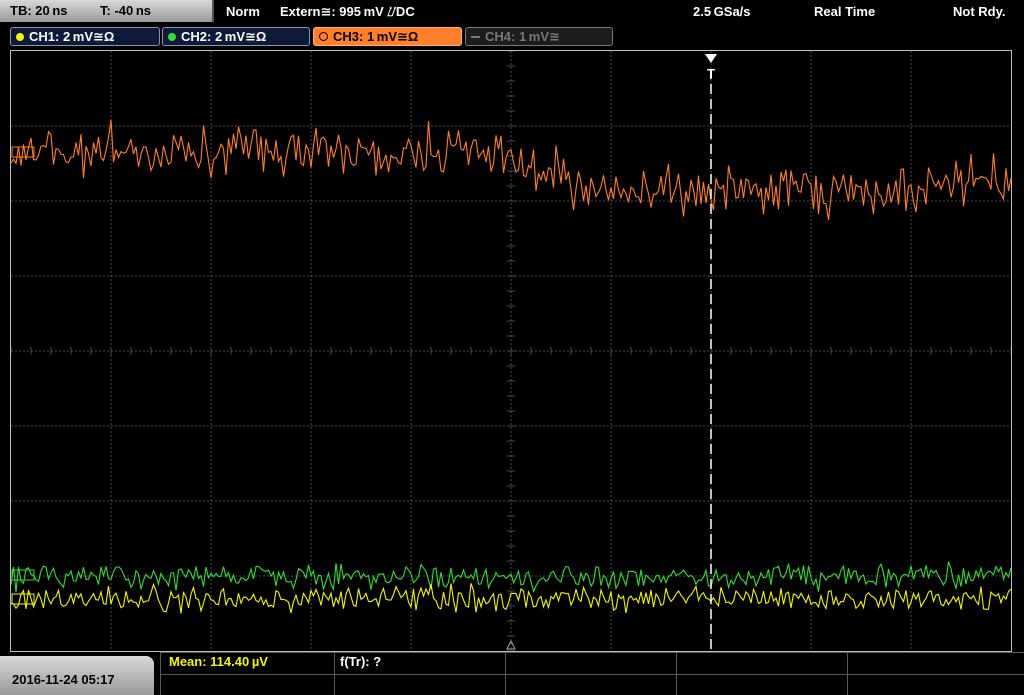  I want to click on datetime-panel: 2016-11-24 05:17, so click(77, 675).